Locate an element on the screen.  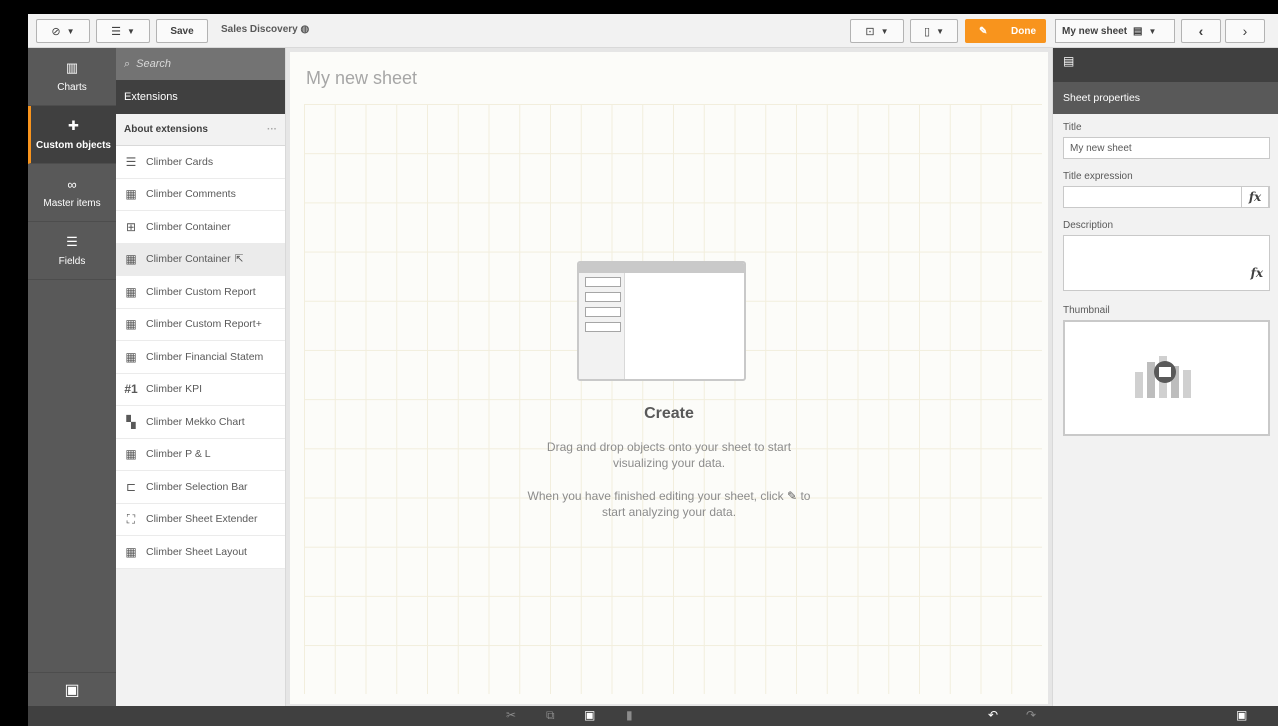
list-item: ☰ Climber Cards is located at coordinates (200, 162).